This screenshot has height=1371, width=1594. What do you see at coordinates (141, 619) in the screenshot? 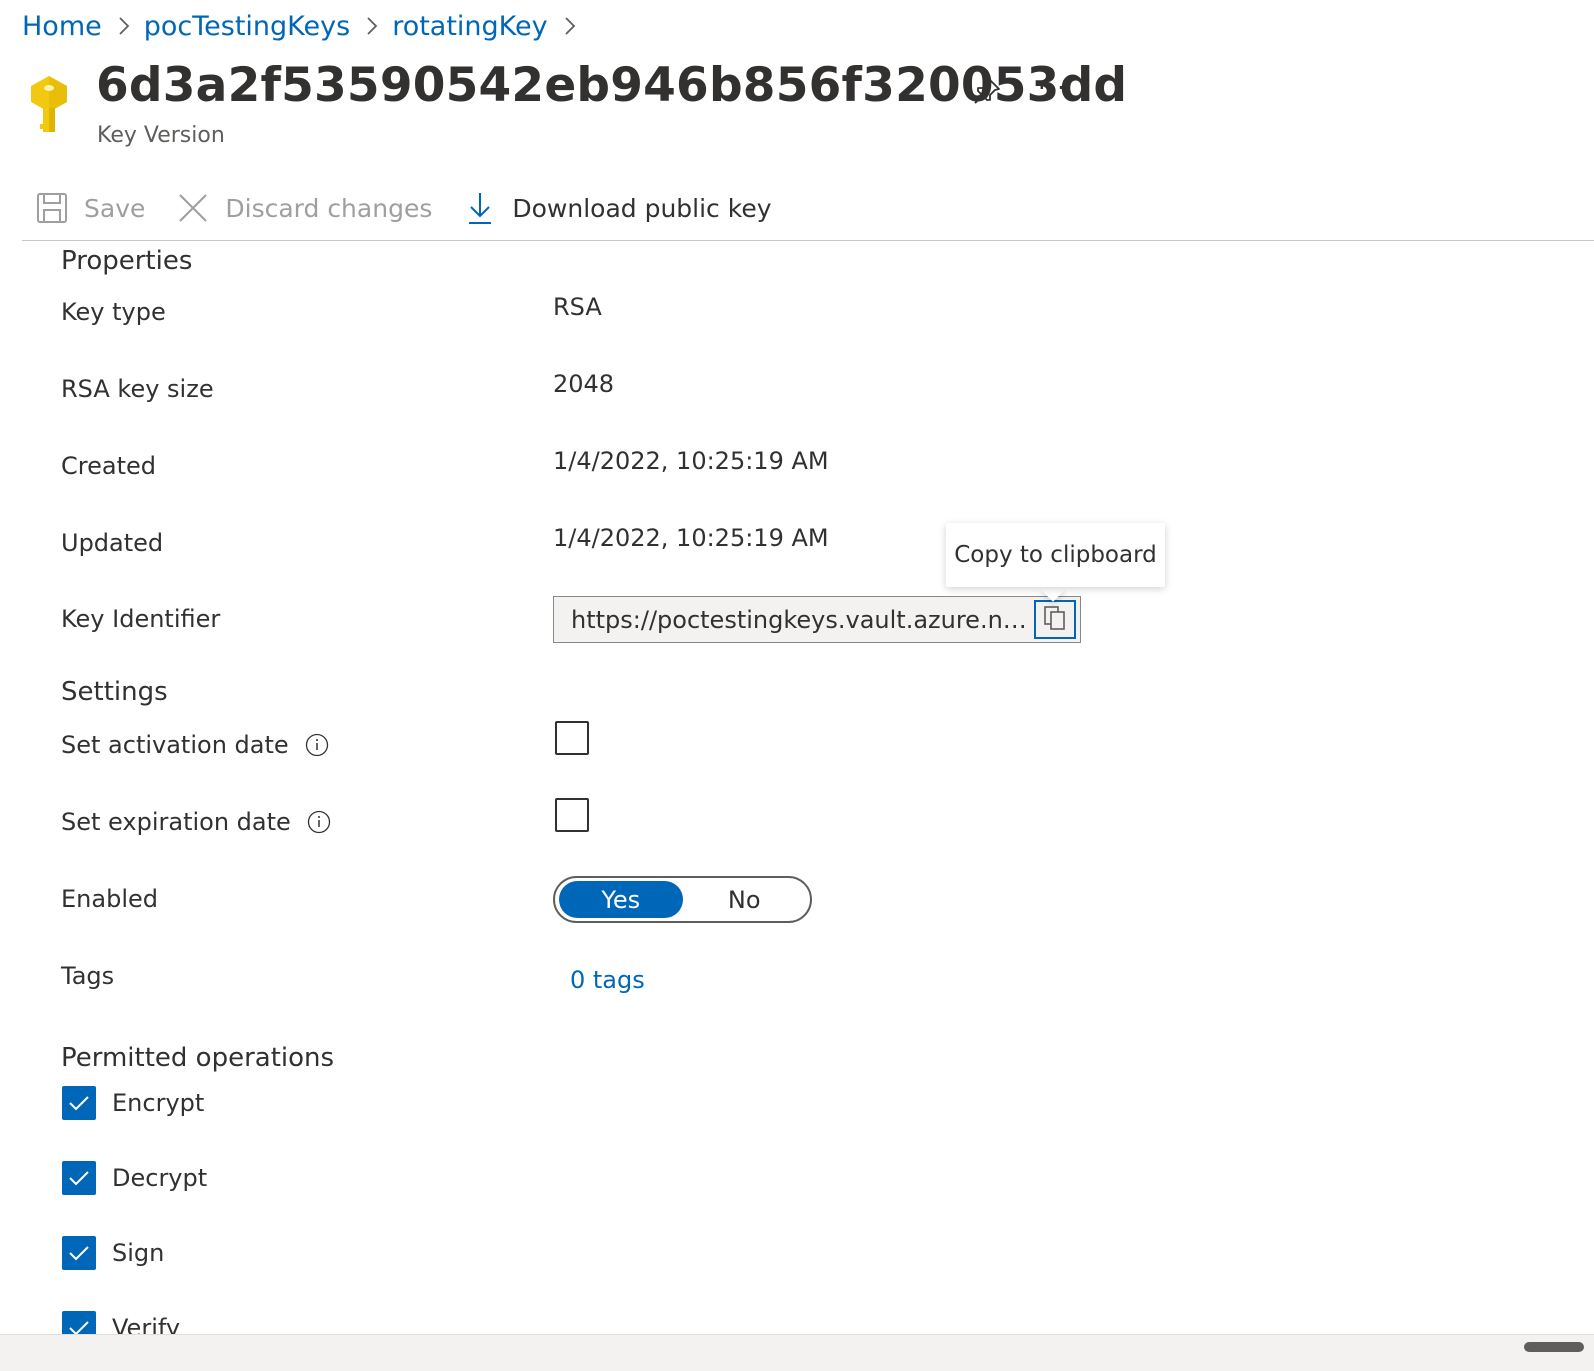
I see `key-identifier-label: Key Identifier` at bounding box center [141, 619].